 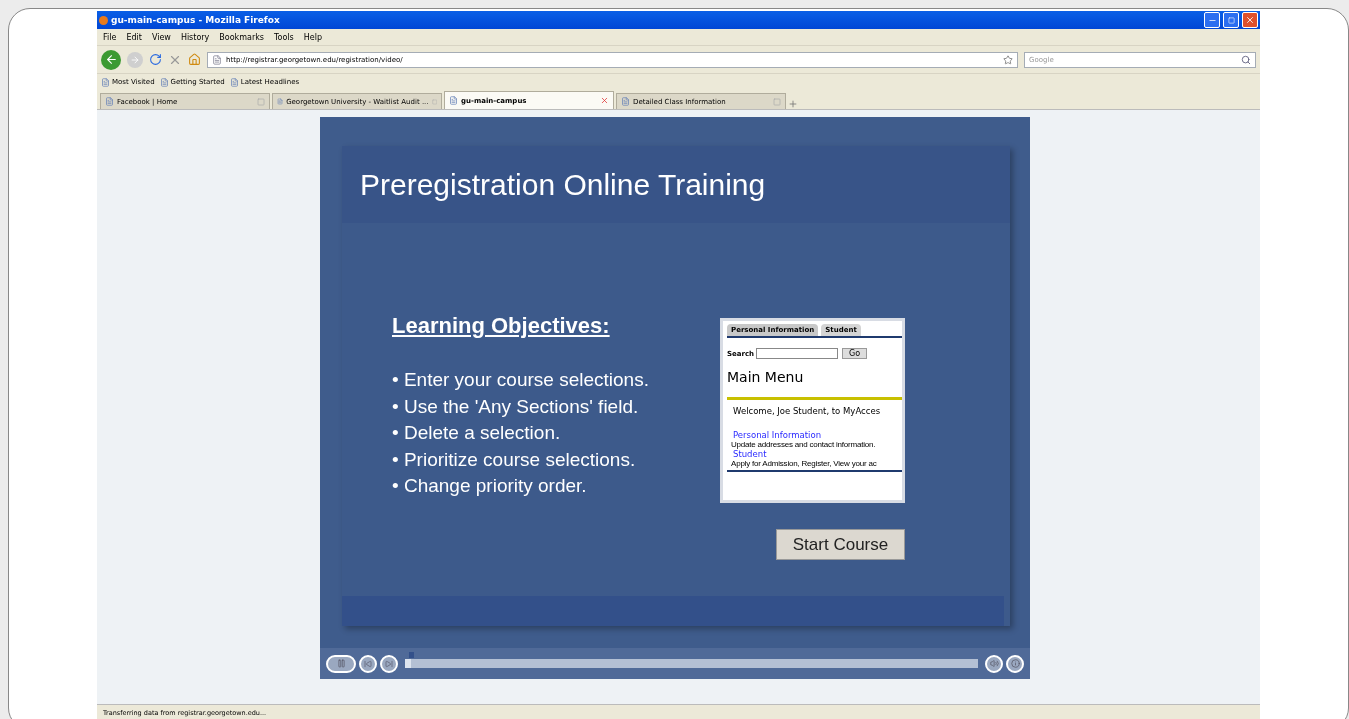 What do you see at coordinates (161, 37) in the screenshot?
I see `menu-item: View` at bounding box center [161, 37].